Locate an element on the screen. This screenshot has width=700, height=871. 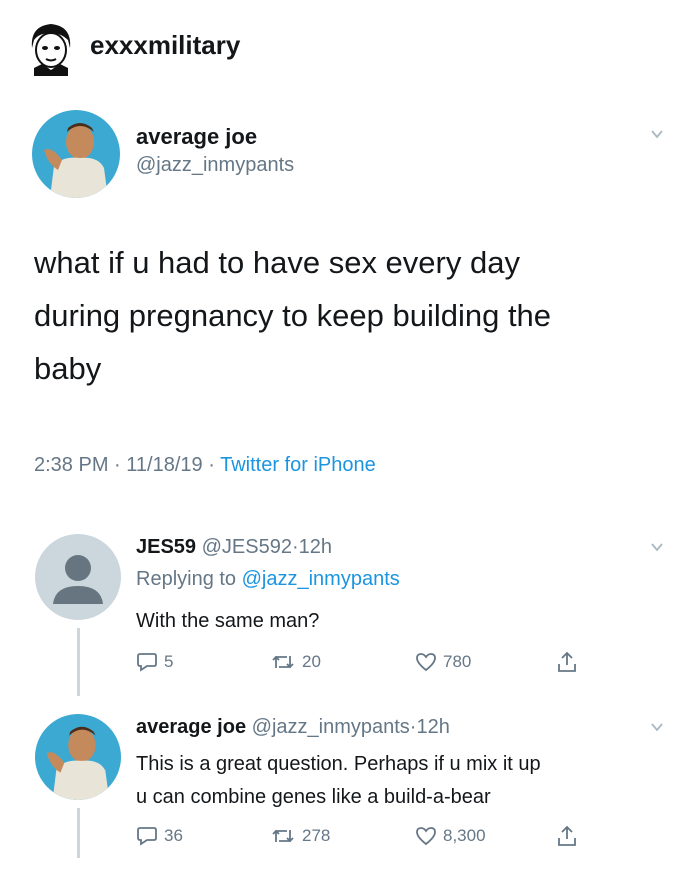
tweet-source-link: Twitter for iPhone is located at coordinates (298, 465).